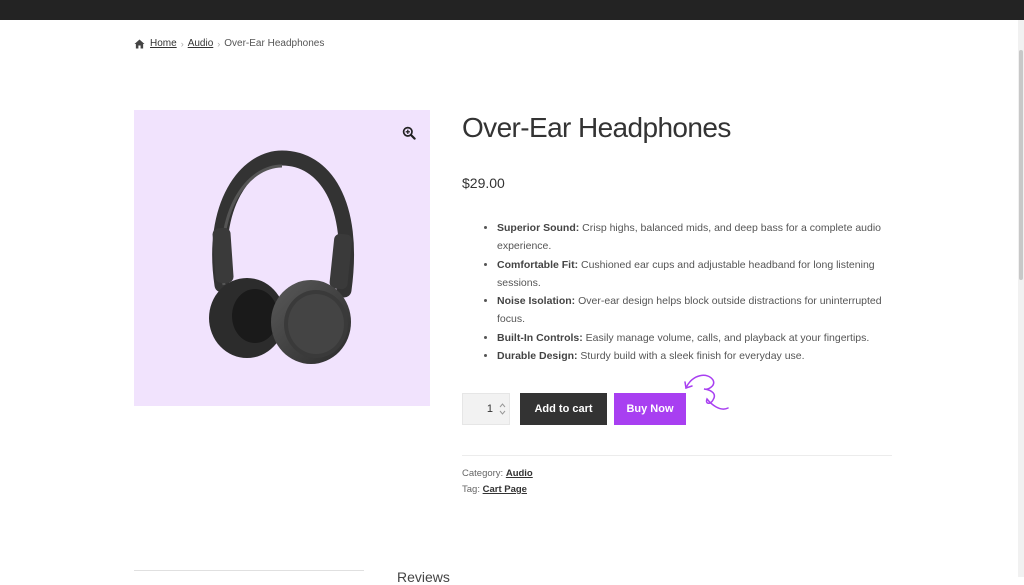  Describe the element at coordinates (505, 489) in the screenshot. I see `tag-link: Cart Page` at that location.